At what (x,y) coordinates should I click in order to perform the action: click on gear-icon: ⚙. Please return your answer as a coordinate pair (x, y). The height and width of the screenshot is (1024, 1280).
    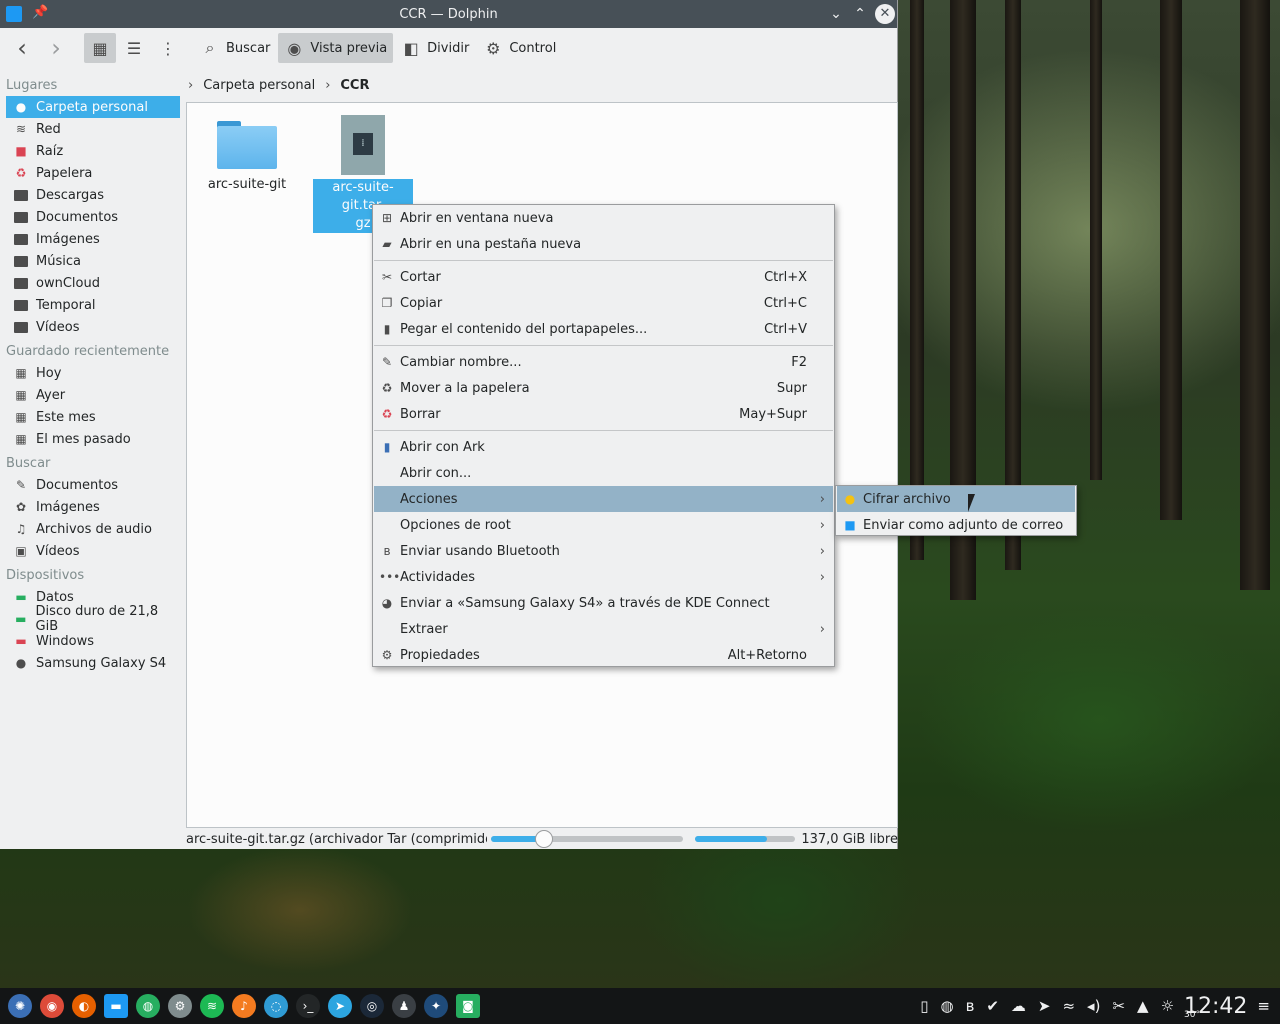
    Looking at the image, I should click on (387, 655).